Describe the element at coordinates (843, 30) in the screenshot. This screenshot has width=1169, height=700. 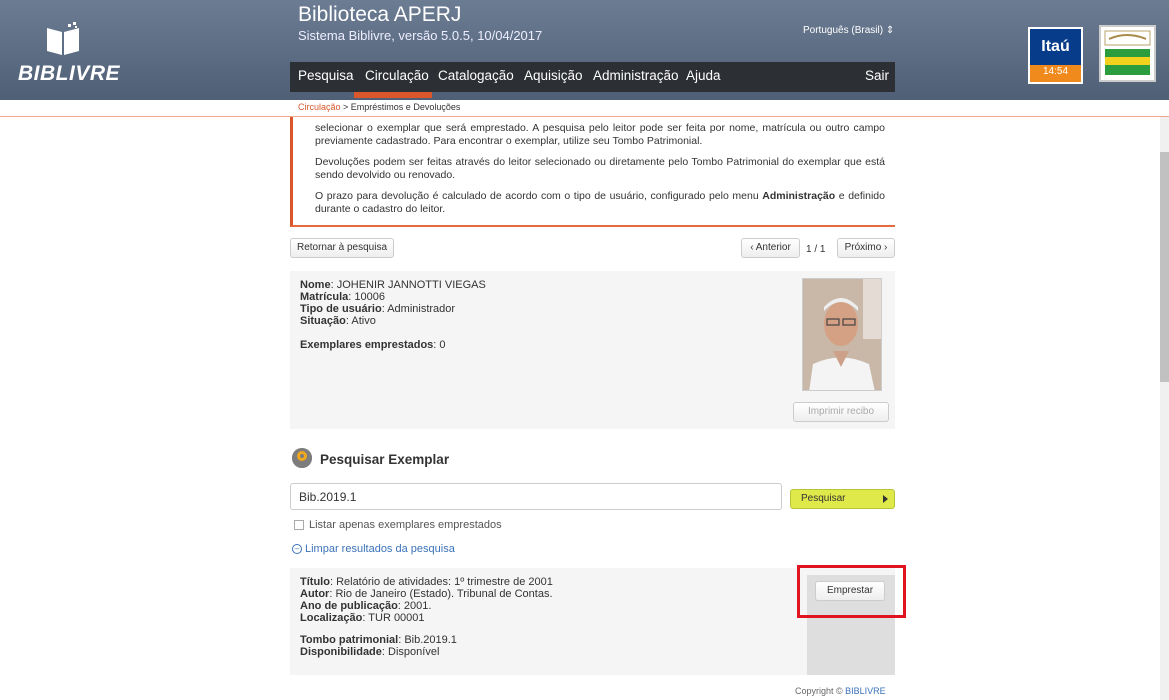
I see `language-label: Português (Brasil)` at that location.